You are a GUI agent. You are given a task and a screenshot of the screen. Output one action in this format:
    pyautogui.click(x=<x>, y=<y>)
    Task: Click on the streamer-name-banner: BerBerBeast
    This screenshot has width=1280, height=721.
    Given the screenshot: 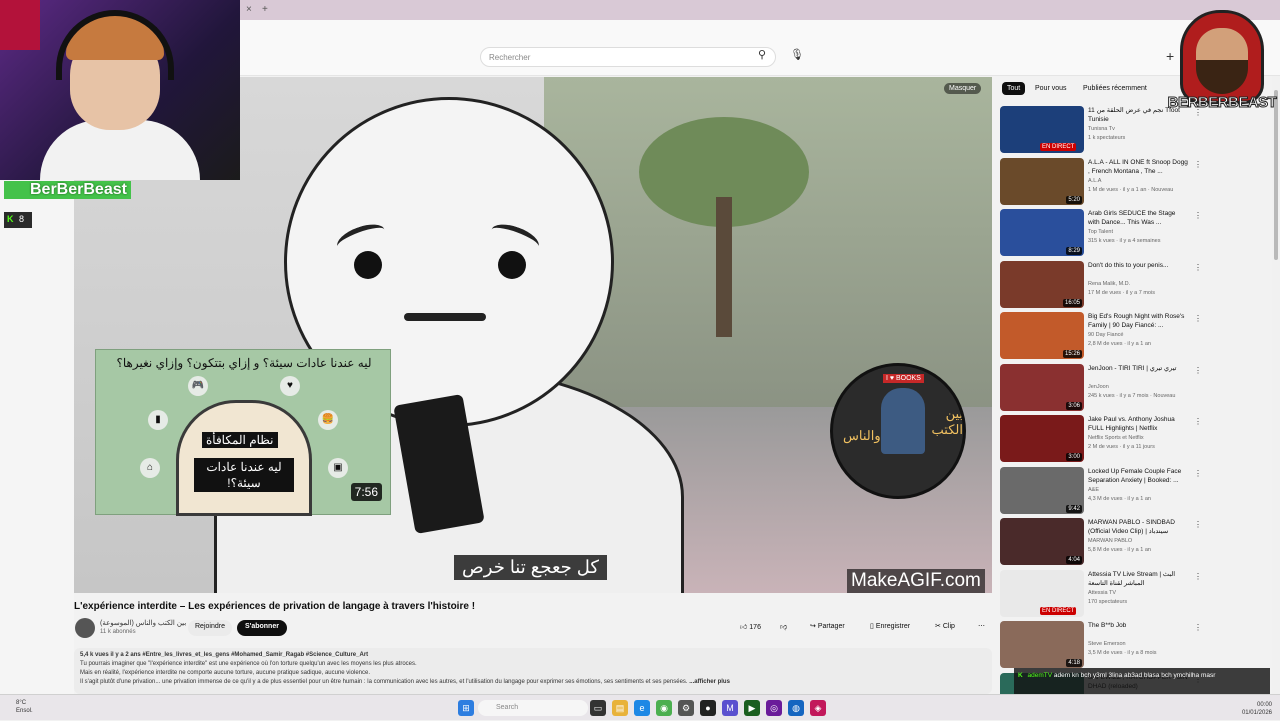 What is the action you would take?
    pyautogui.click(x=67, y=190)
    